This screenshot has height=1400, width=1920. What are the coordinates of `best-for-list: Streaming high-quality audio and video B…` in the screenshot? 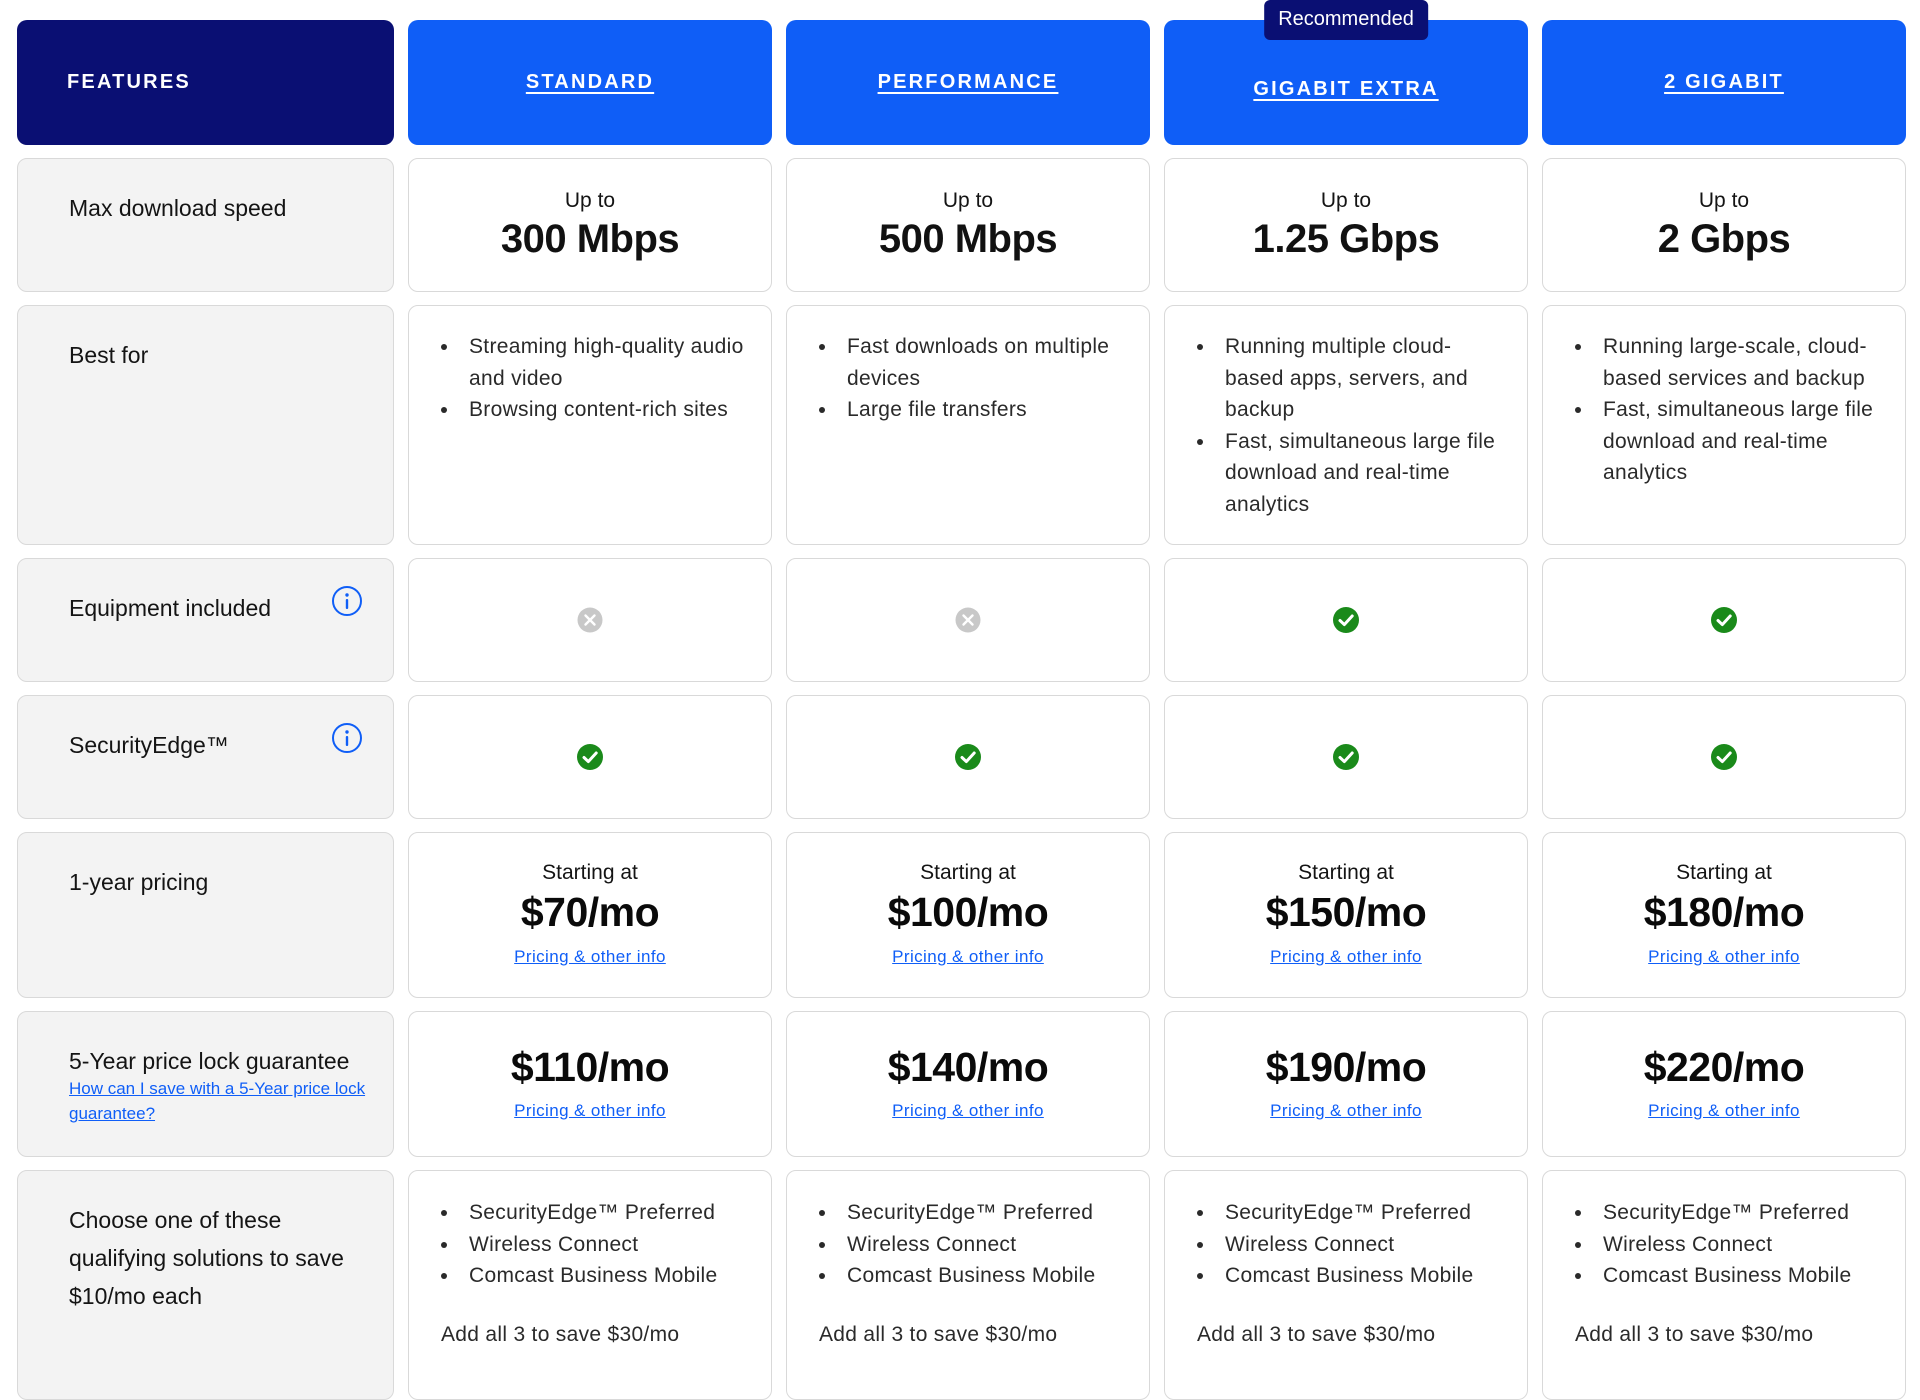 It's located at (596, 378).